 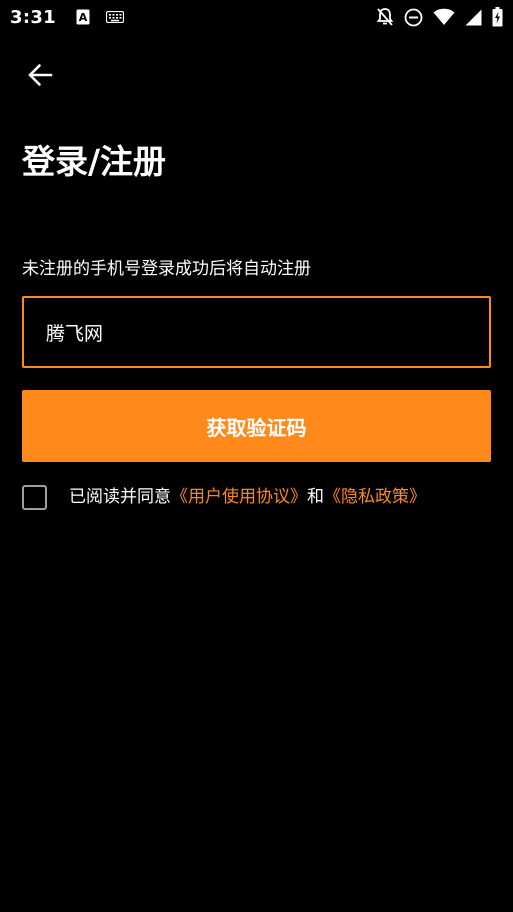 What do you see at coordinates (256, 17) in the screenshot?
I see `status-bar: 3:31 A` at bounding box center [256, 17].